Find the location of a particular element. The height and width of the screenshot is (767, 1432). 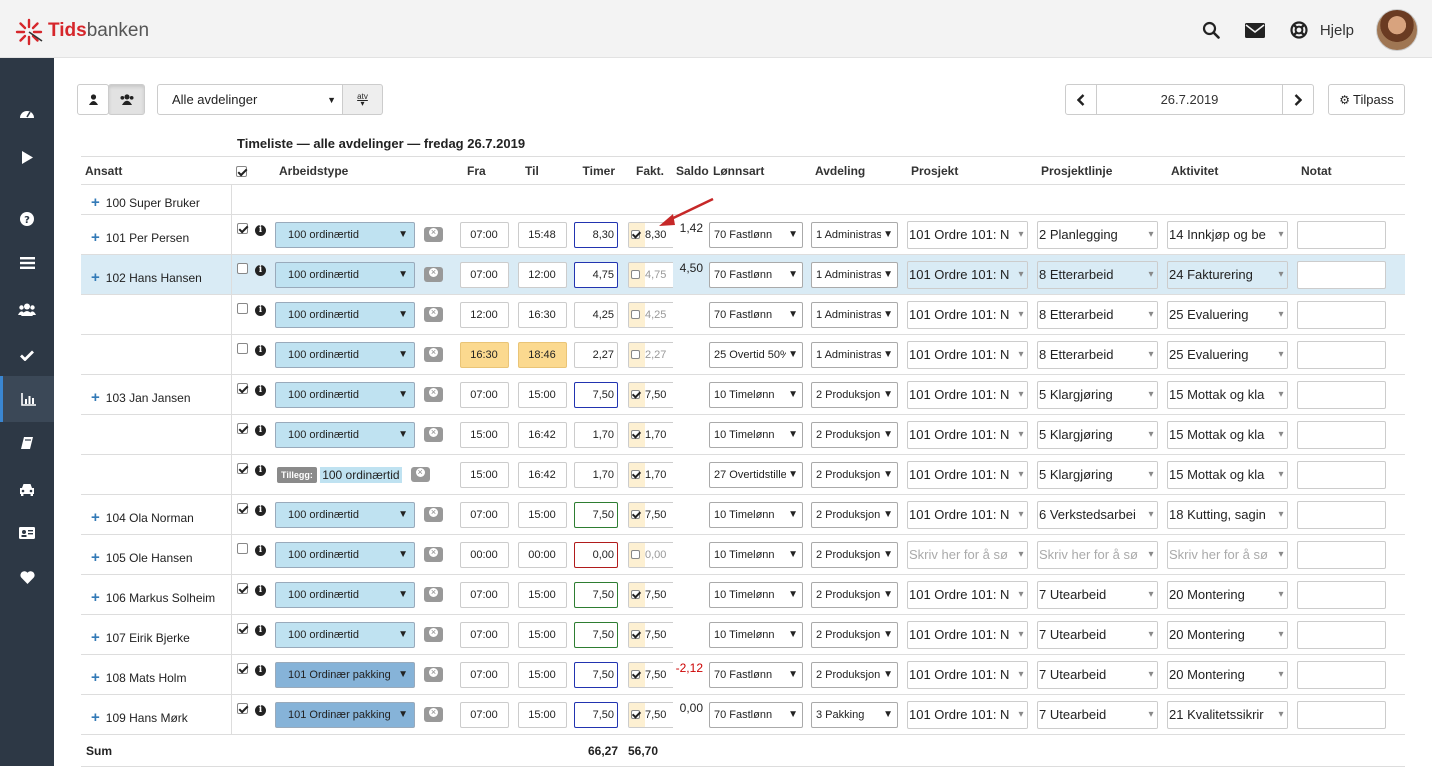

aktivitet-combobox: 18 Kutting, sagin is located at coordinates (1227, 514).